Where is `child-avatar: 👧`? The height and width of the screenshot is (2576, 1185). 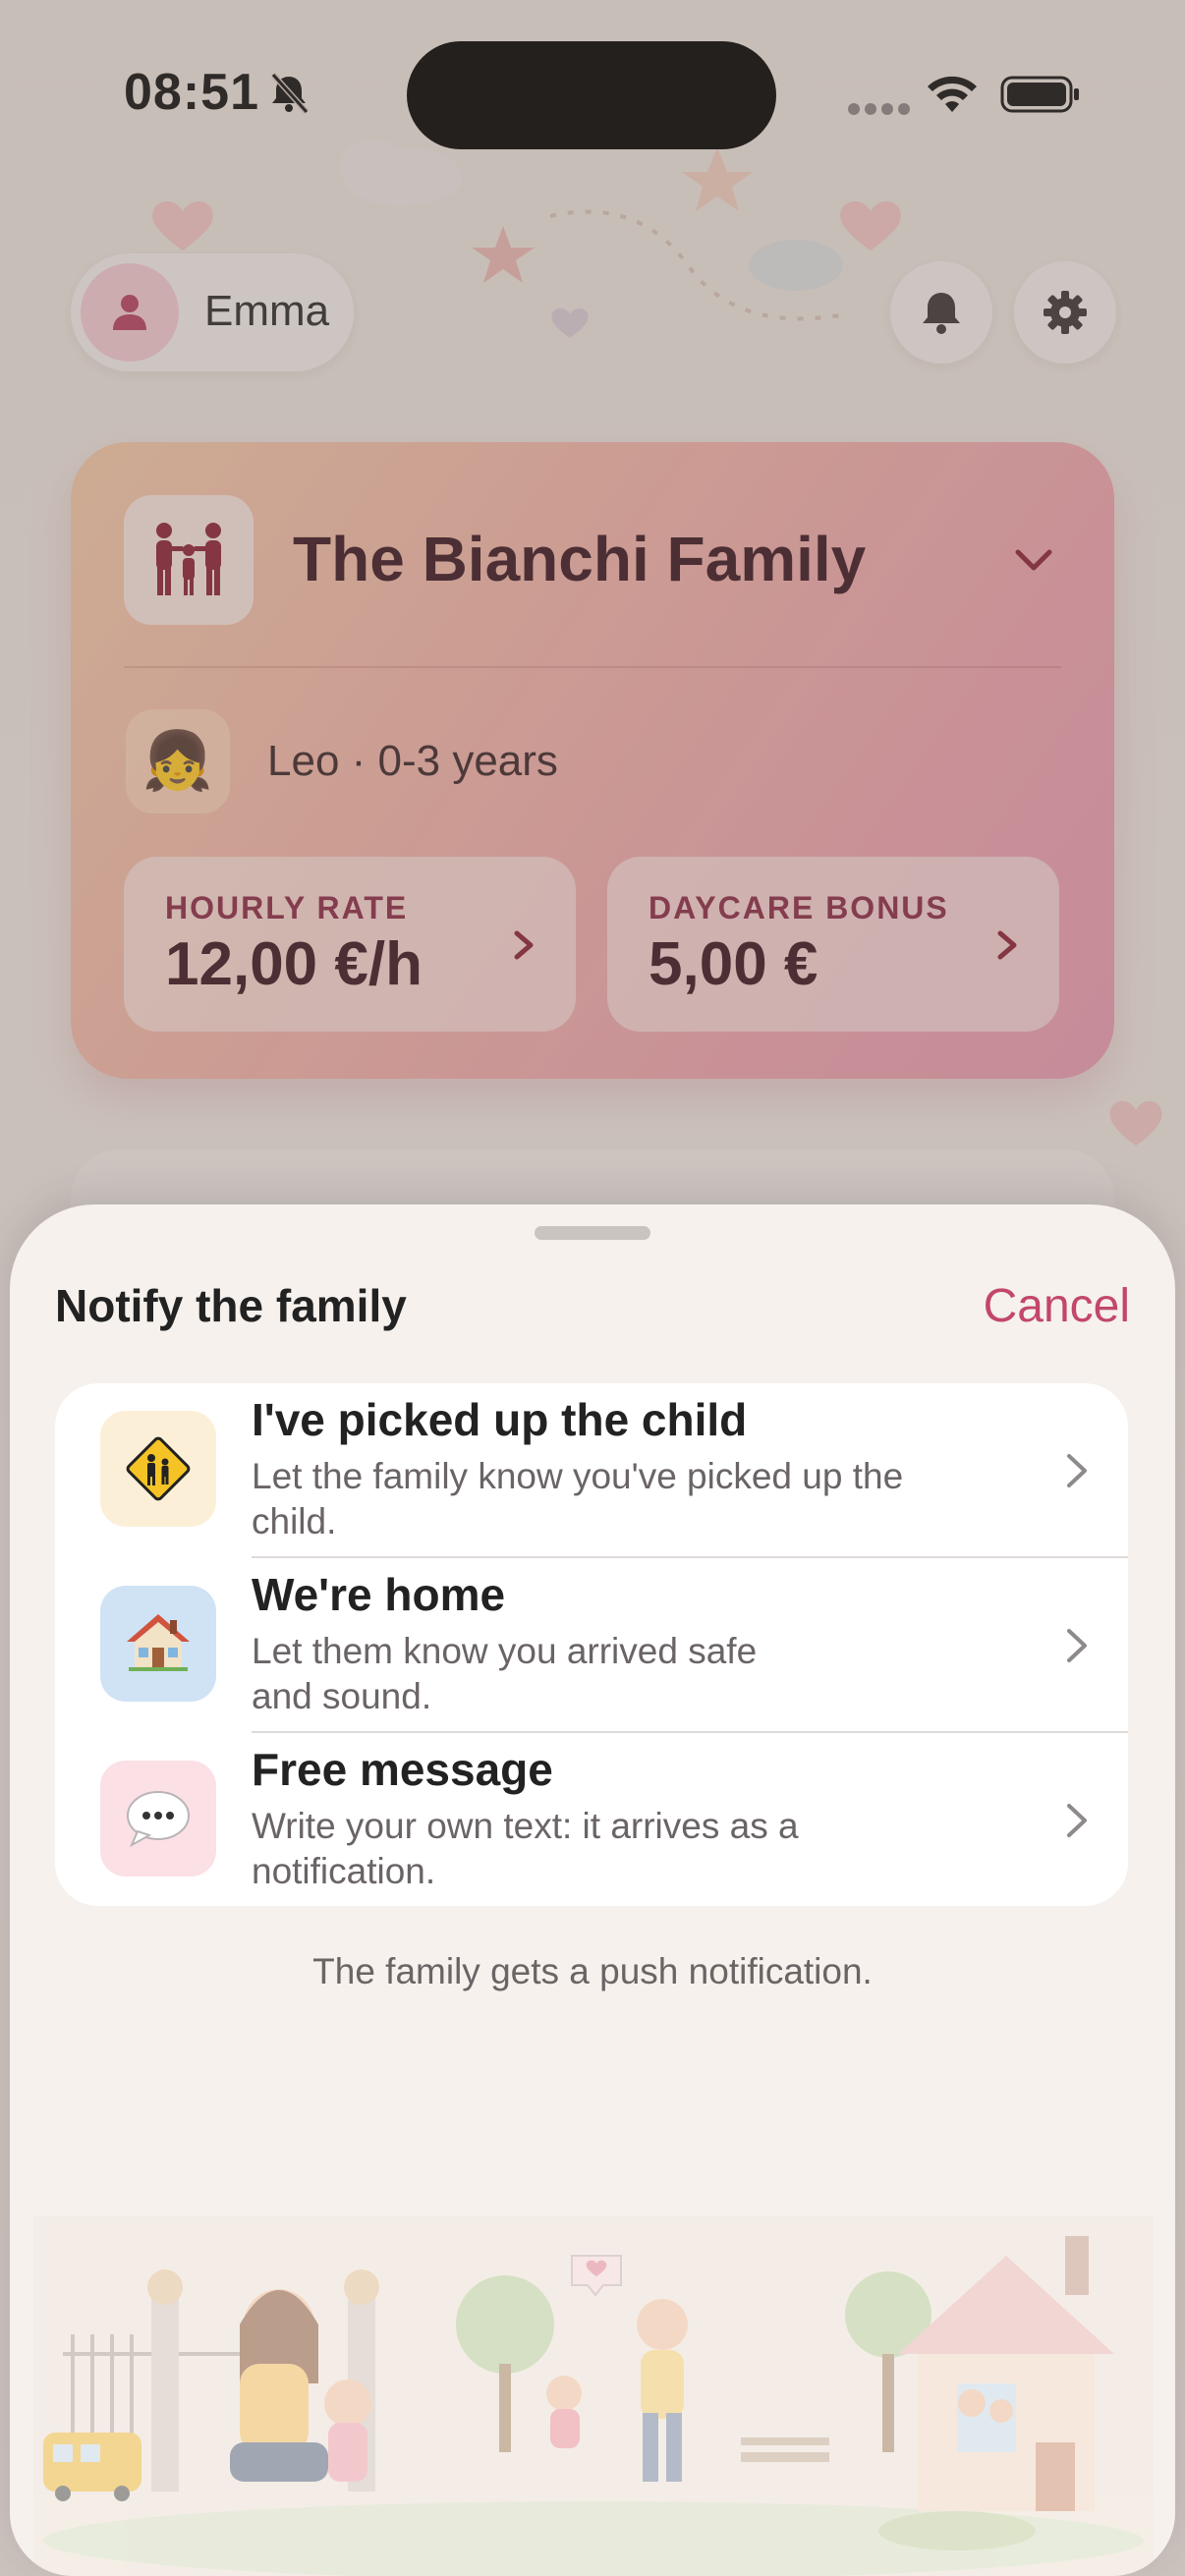 child-avatar: 👧 is located at coordinates (178, 761).